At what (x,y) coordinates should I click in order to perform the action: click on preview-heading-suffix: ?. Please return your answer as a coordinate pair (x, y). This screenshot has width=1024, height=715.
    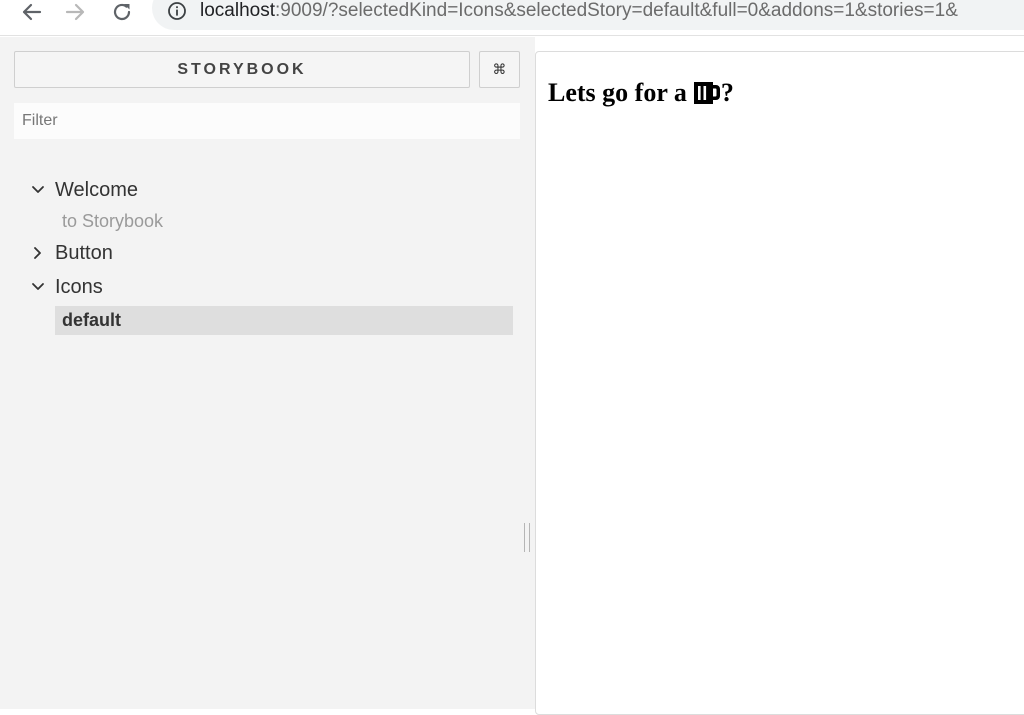
    Looking at the image, I should click on (727, 92).